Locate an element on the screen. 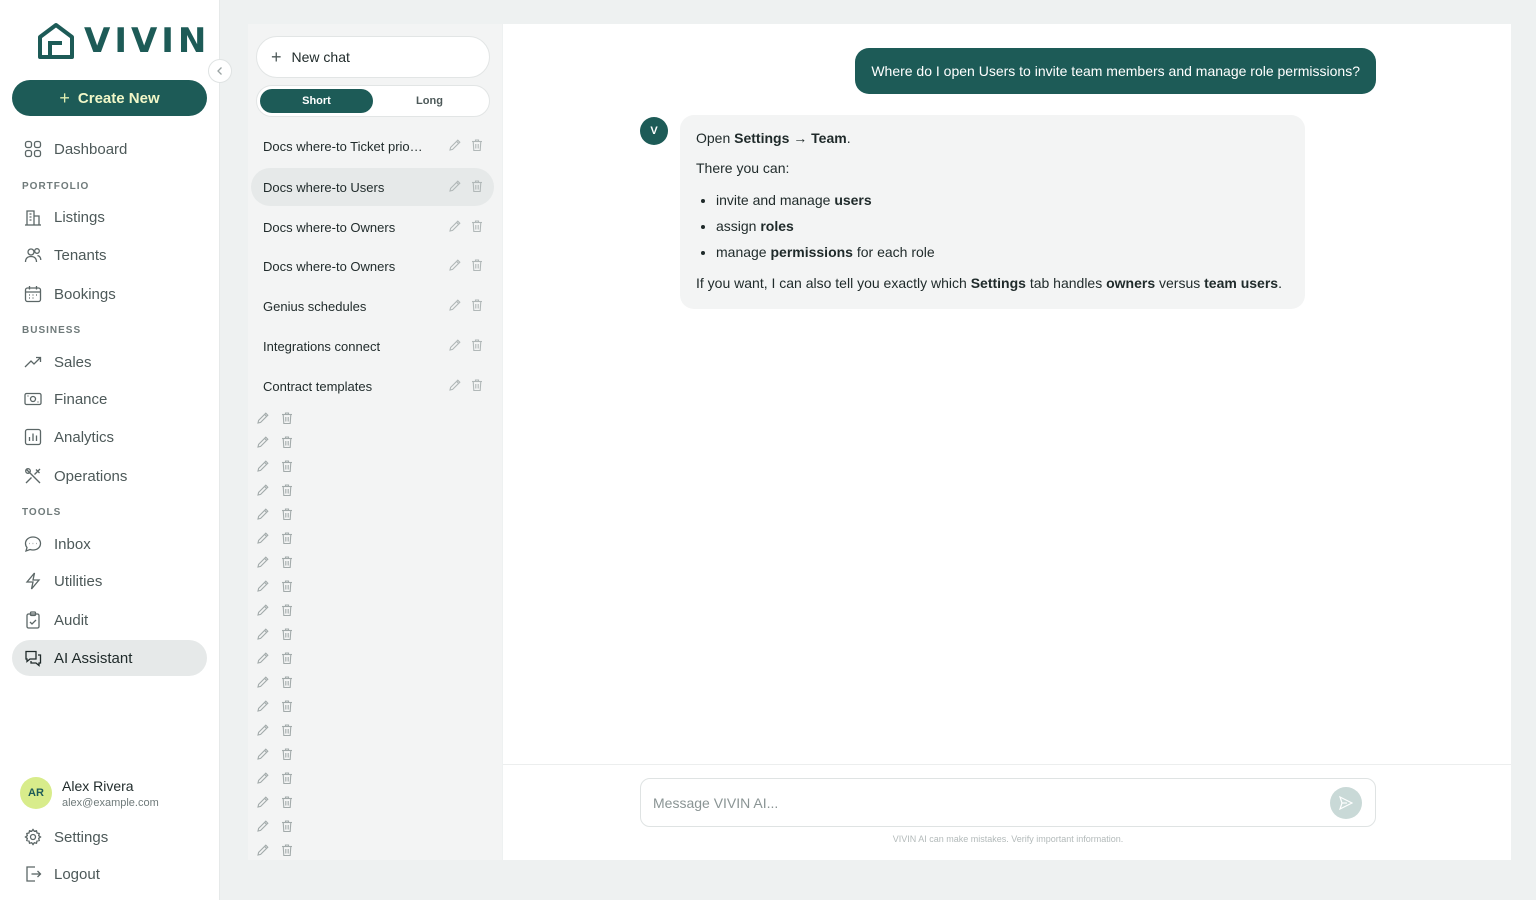  sidebar-item-sales: Sales is located at coordinates (109, 362).